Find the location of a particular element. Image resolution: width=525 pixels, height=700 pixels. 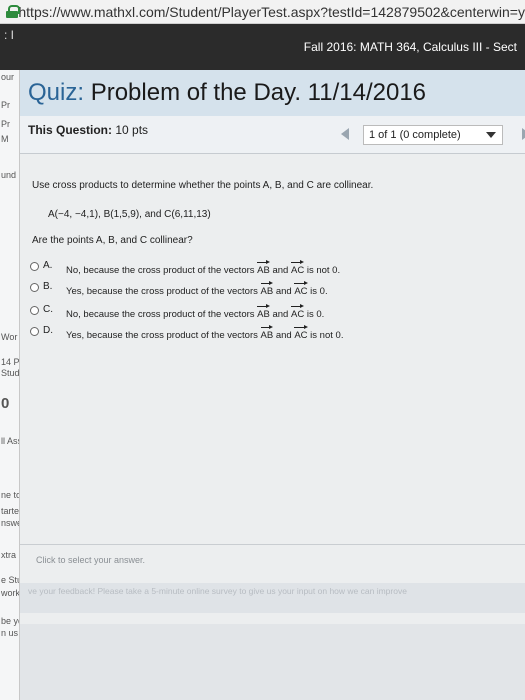

sidebar-fragment: n us is located at coordinates (10, 633).